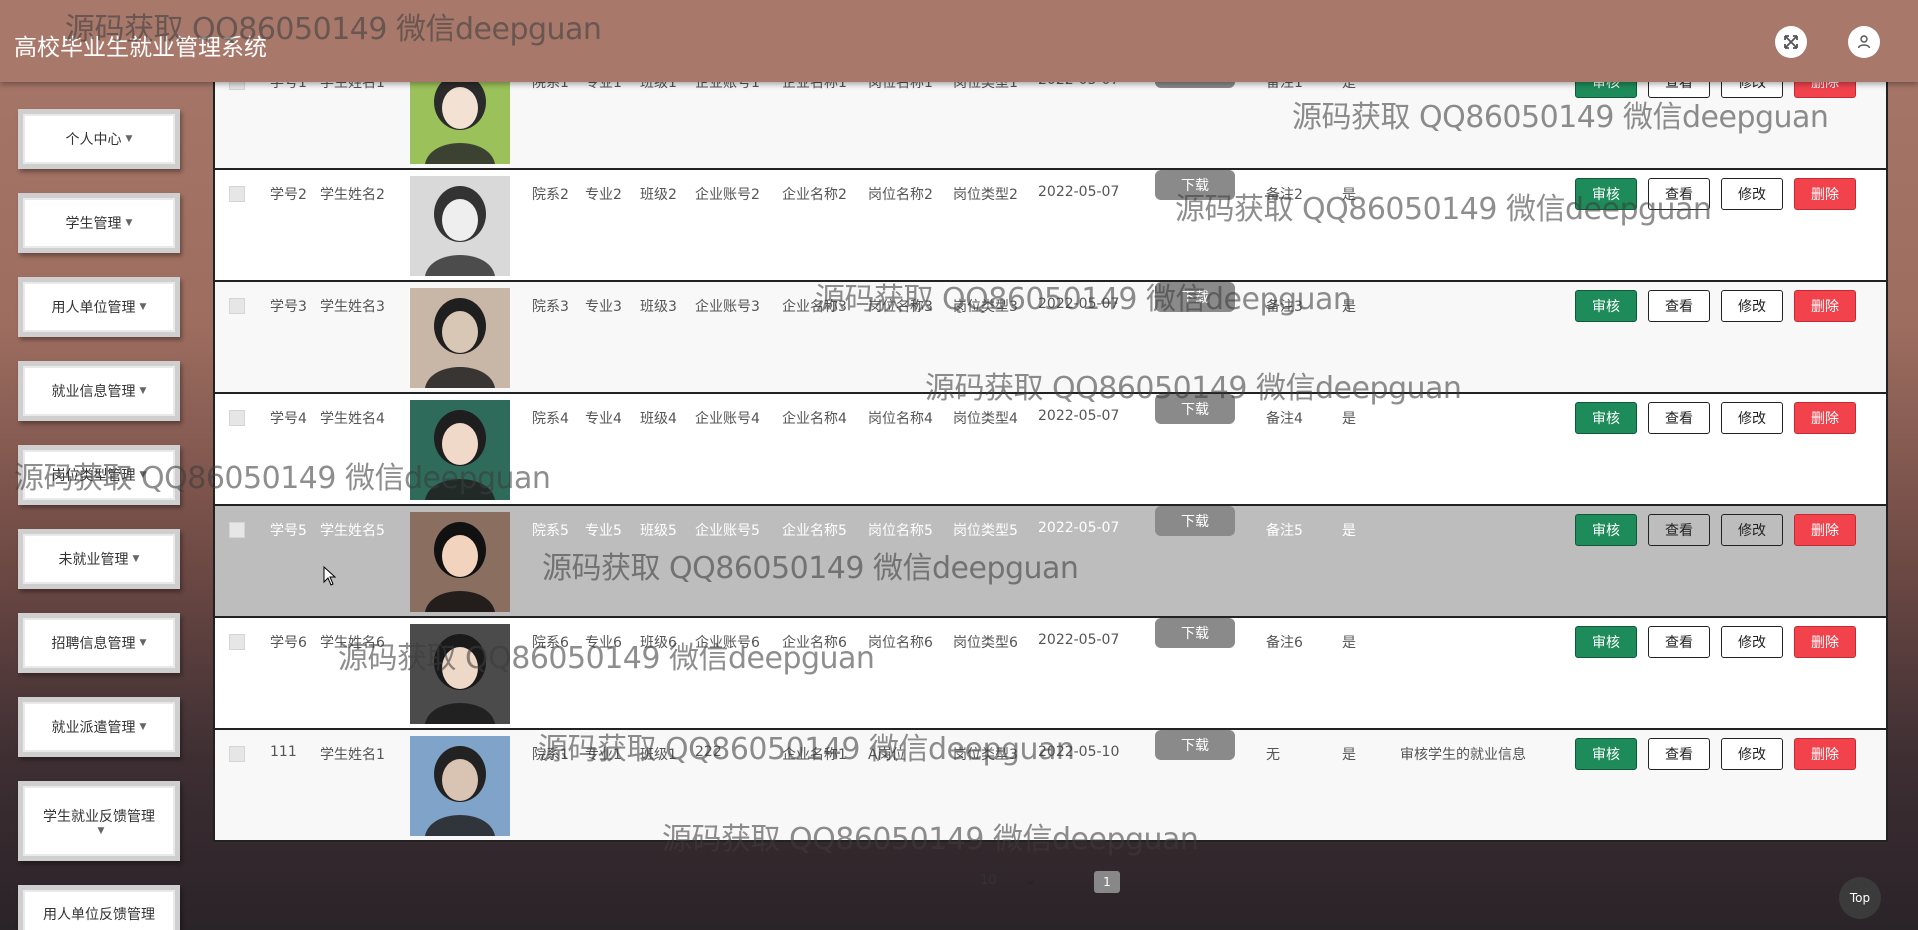 The height and width of the screenshot is (930, 1918). What do you see at coordinates (550, 195) in the screenshot?
I see `cell-dept: 院系2` at bounding box center [550, 195].